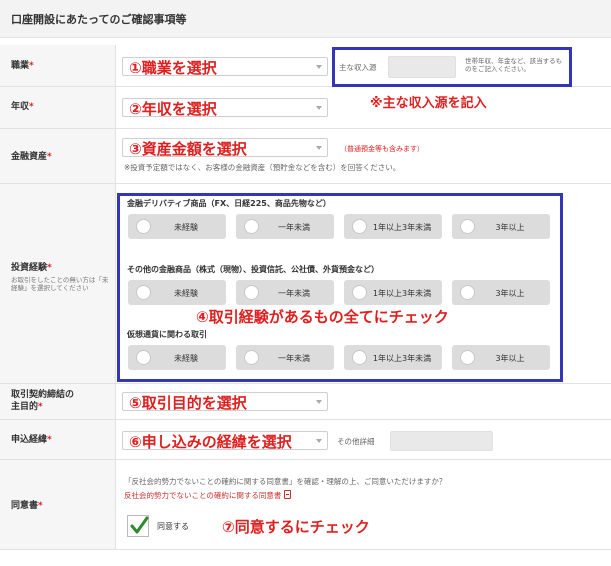 This screenshot has width=611, height=566. Describe the element at coordinates (253, 269) in the screenshot. I see `experience-group-title: その他の金融商品（株式（現物）、投資信託、公社債、外貨預金など）` at that location.